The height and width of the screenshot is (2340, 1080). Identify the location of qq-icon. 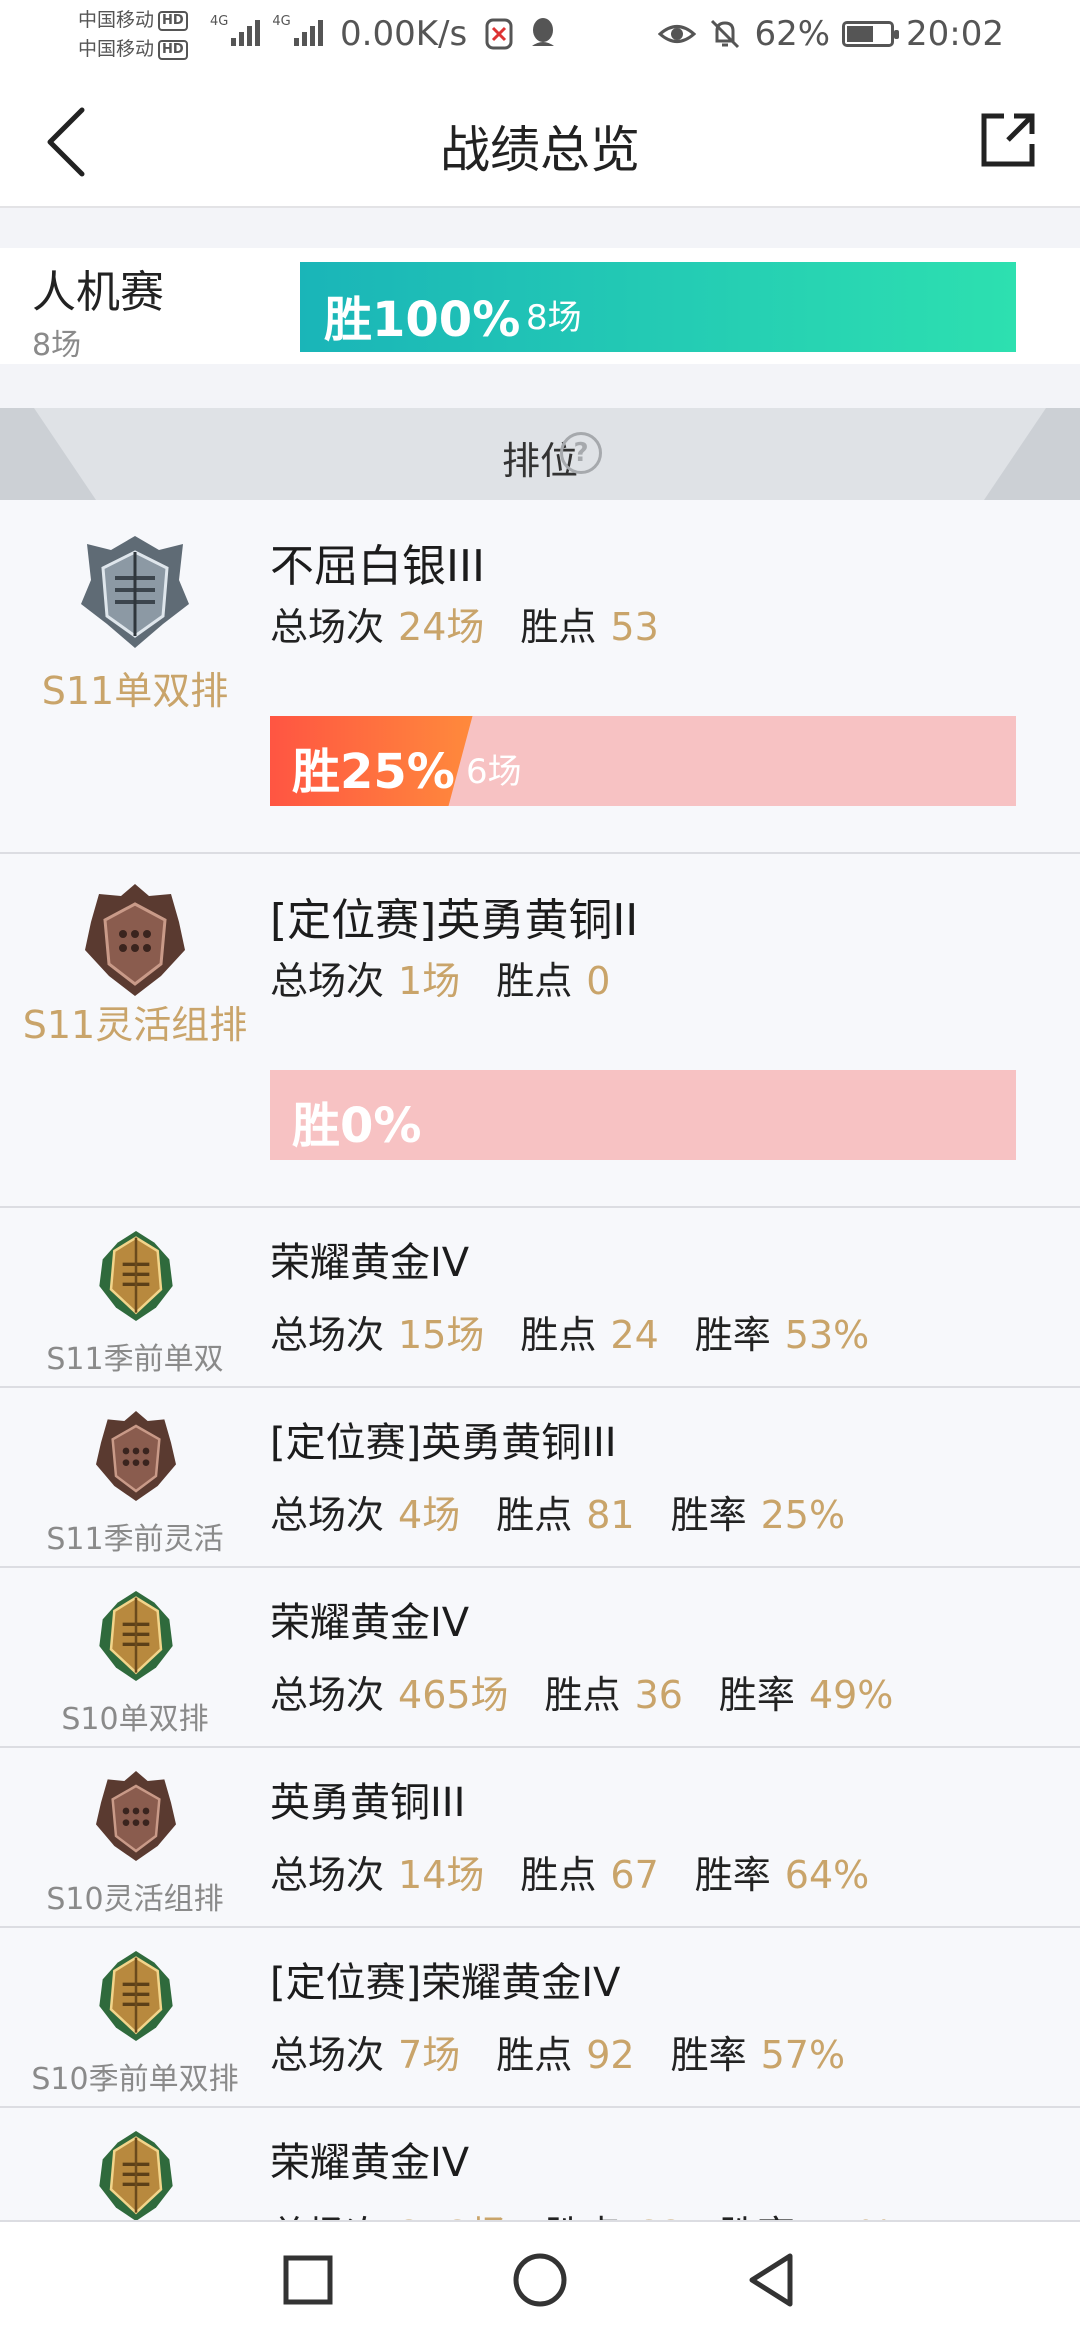
(543, 32).